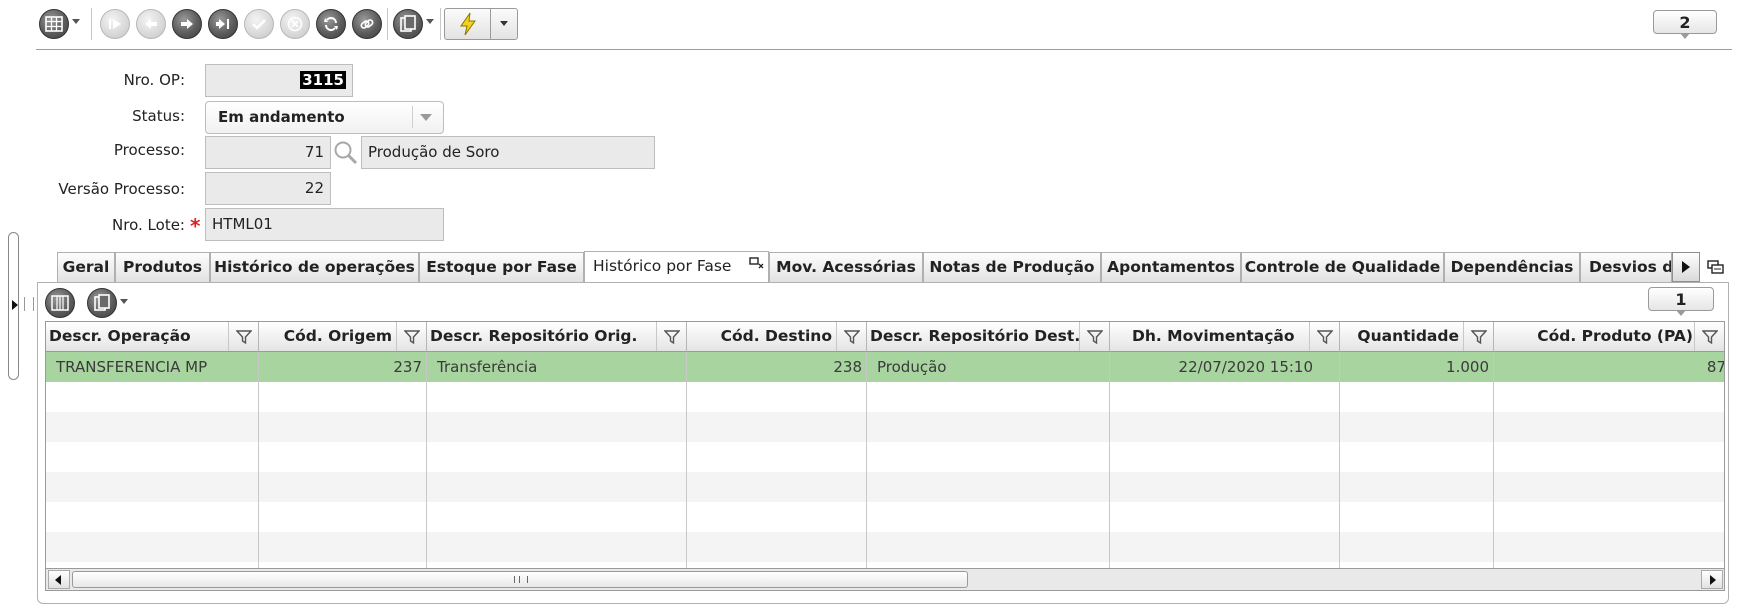 The height and width of the screenshot is (610, 1742). I want to click on column-header-label: Cód. Origem, so click(337, 336).